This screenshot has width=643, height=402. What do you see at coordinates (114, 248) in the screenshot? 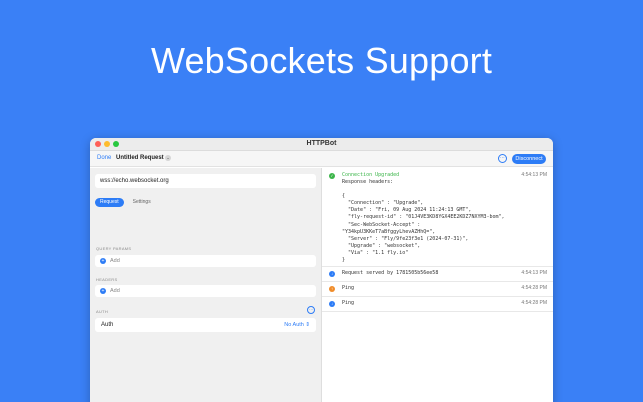
I see `query-params-label: QUERY PARAMS` at bounding box center [114, 248].